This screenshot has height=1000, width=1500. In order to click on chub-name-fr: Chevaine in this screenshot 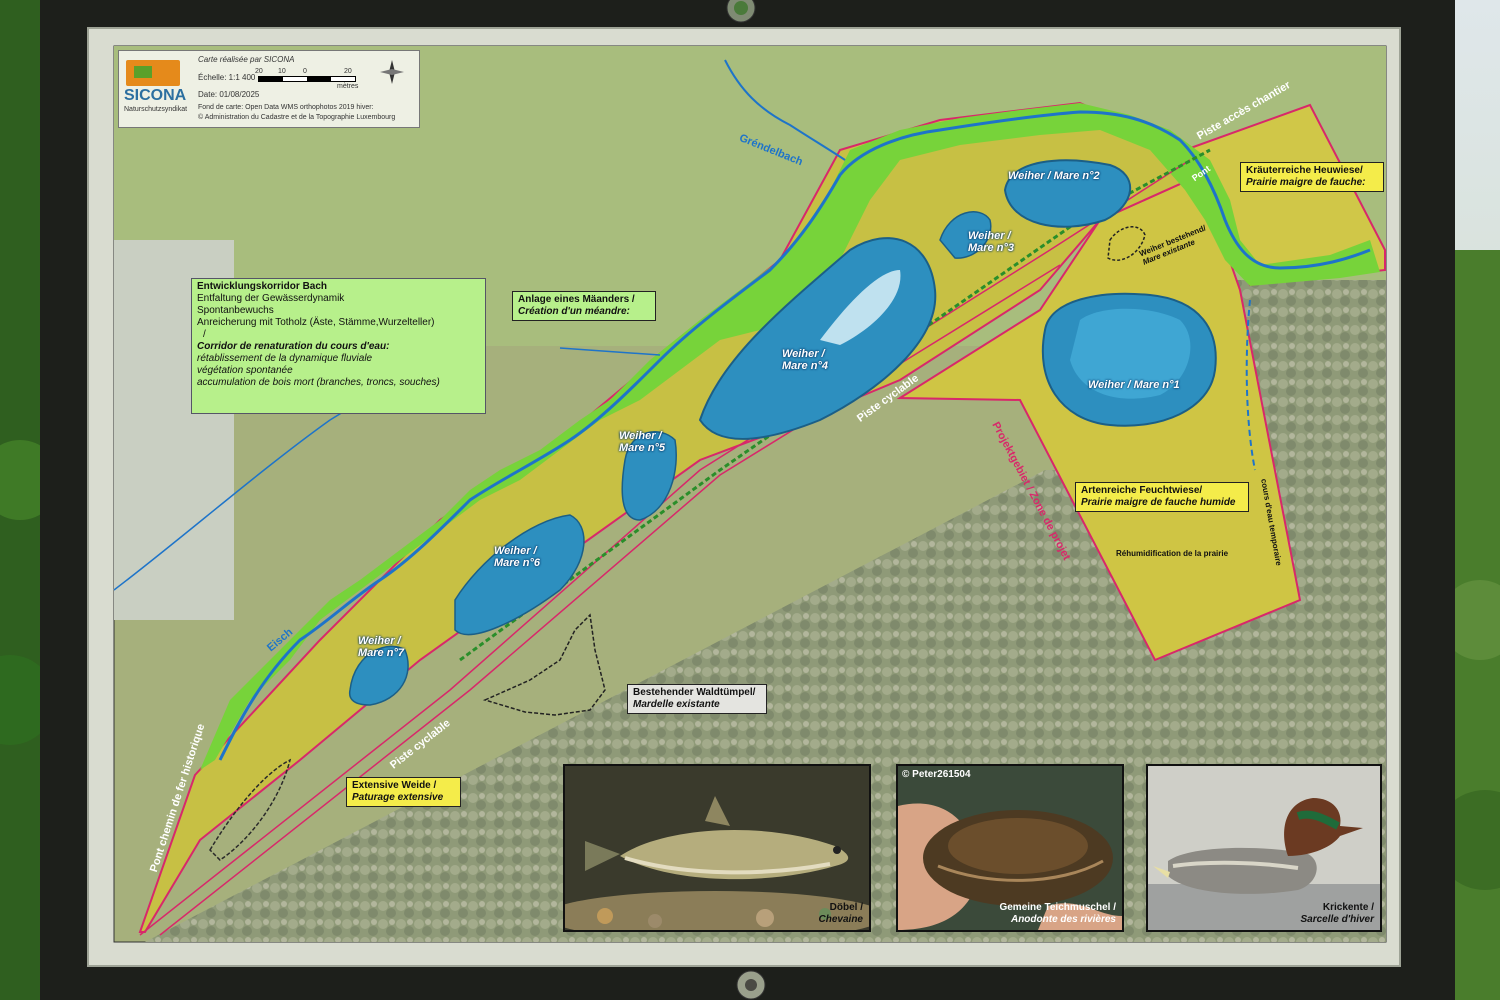, I will do `click(840, 919)`.